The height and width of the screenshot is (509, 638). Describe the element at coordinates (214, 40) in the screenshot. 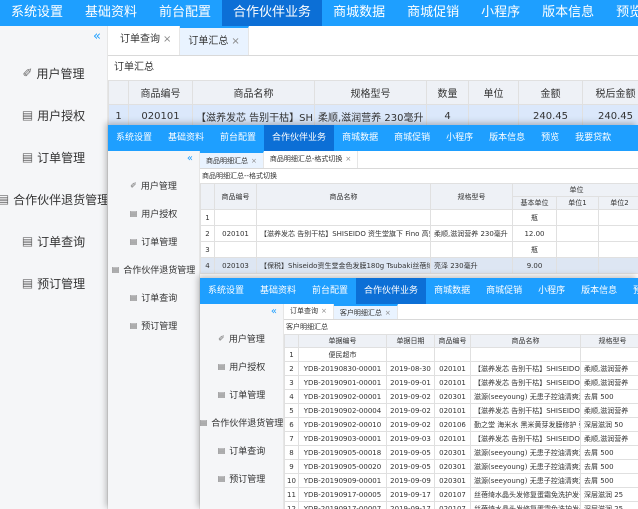

I see `tab-order-summary: 订单汇总 ×` at that location.